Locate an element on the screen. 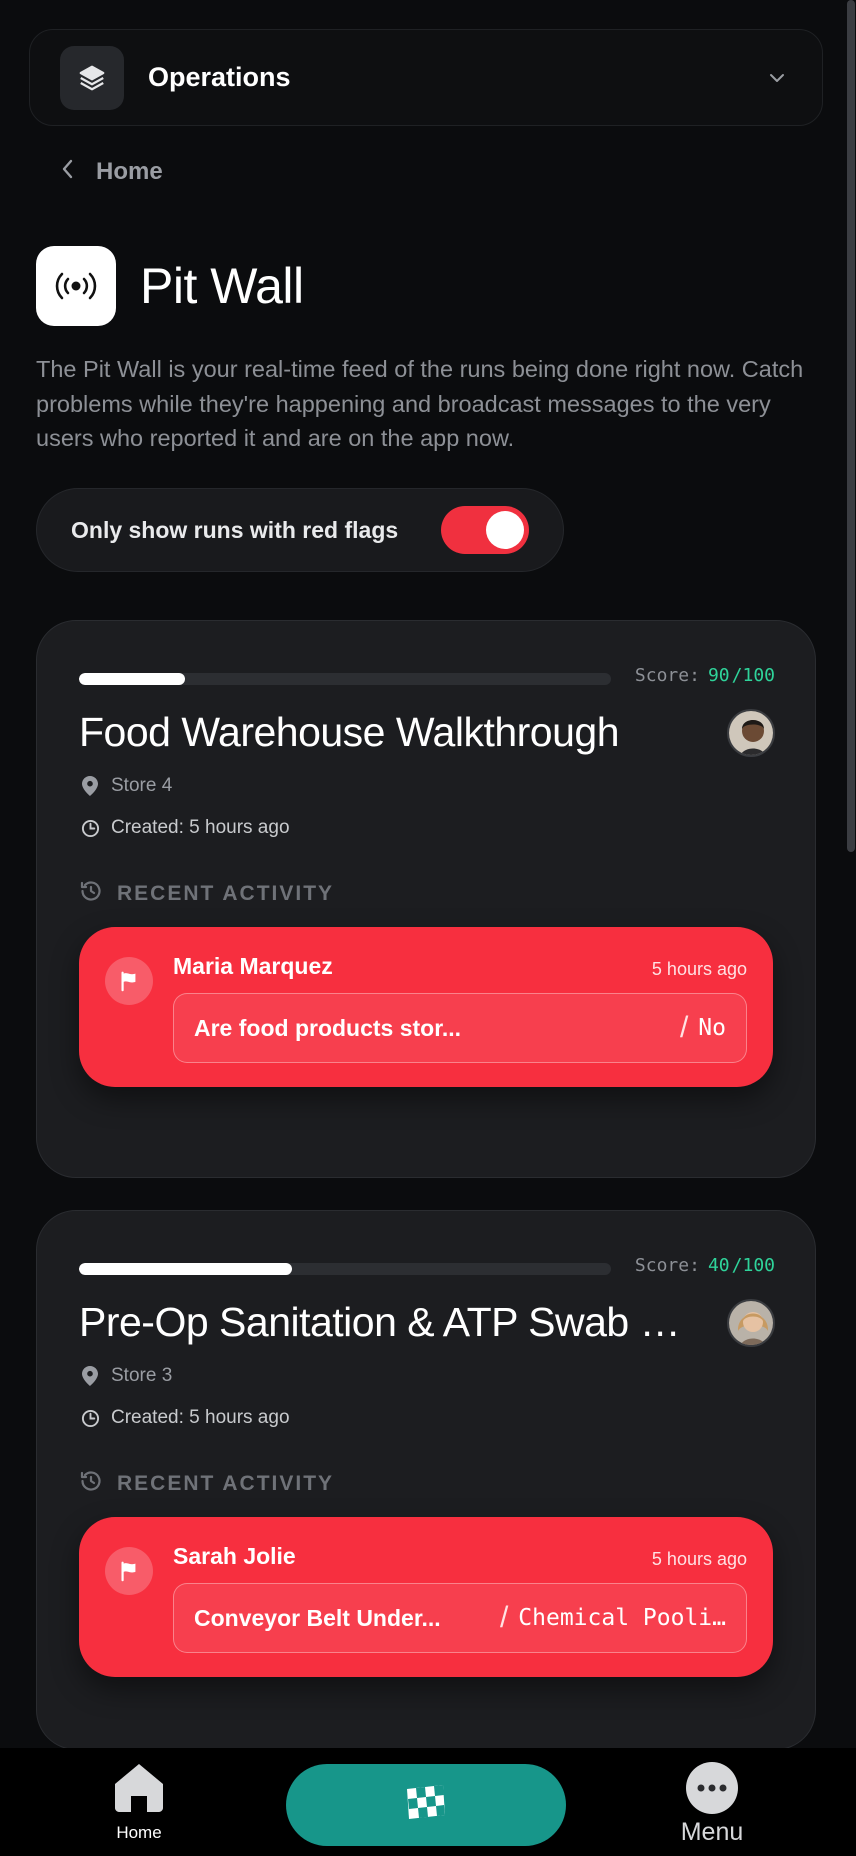 Image resolution: width=856 pixels, height=1856 pixels. score-value: 40 is located at coordinates (718, 1265).